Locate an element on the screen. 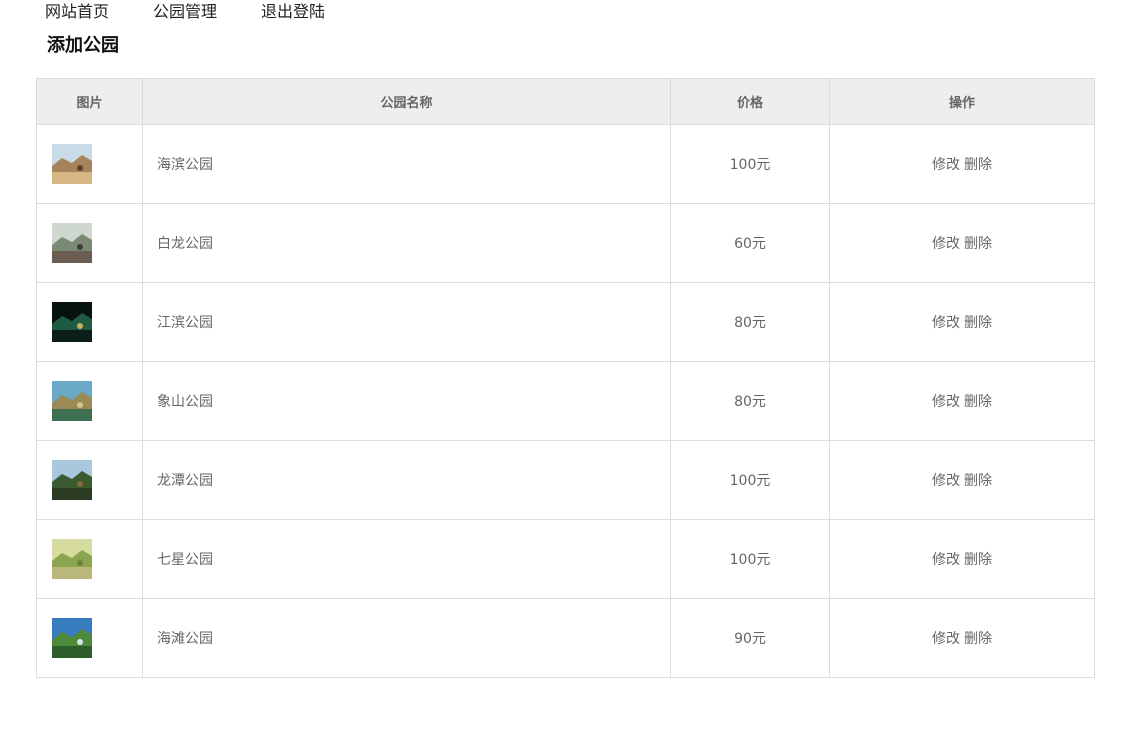 This screenshot has width=1138, height=750. table-row: 白龙公园 60元 修改 删除 is located at coordinates (565, 243).